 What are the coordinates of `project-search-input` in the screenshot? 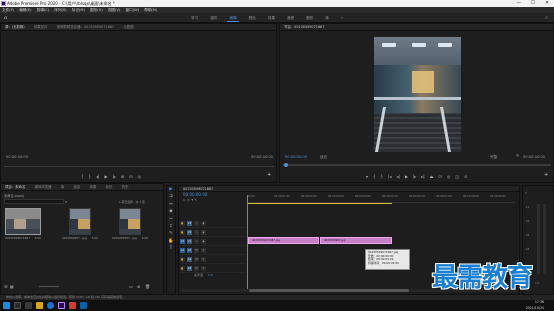 It's located at (34, 201).